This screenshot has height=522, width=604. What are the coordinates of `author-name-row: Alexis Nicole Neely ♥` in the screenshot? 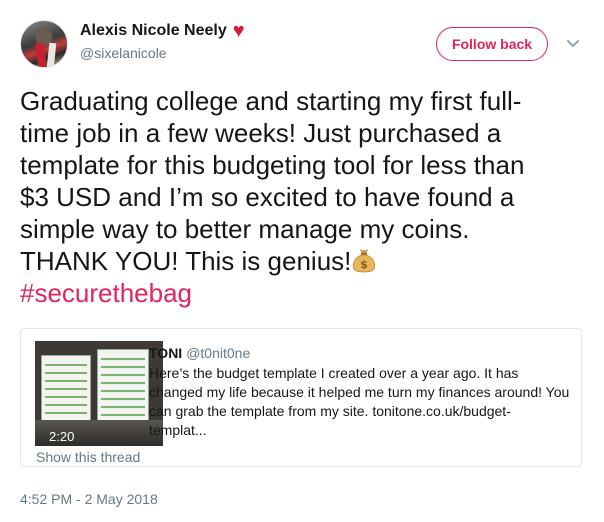 It's located at (162, 31).